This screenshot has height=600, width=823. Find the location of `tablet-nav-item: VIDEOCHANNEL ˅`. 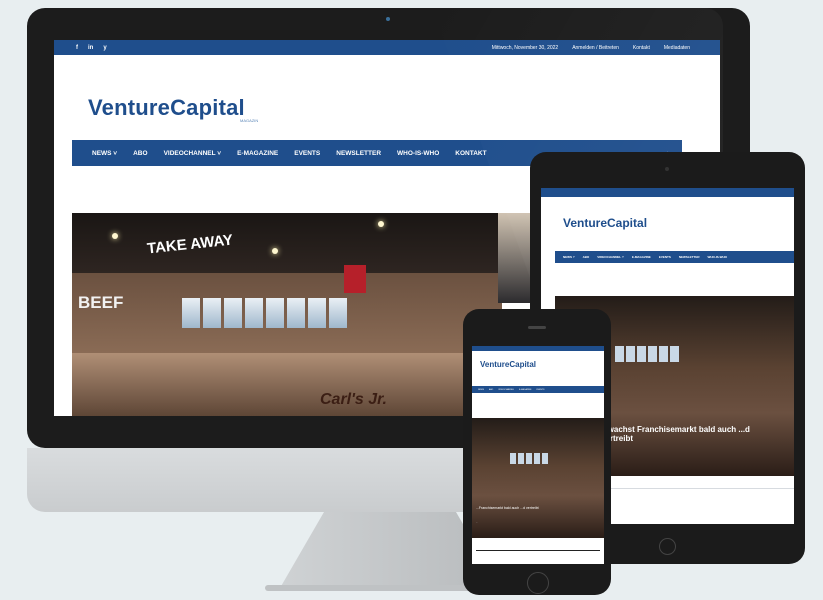

tablet-nav-item: VIDEOCHANNEL ˅ is located at coordinates (610, 257).